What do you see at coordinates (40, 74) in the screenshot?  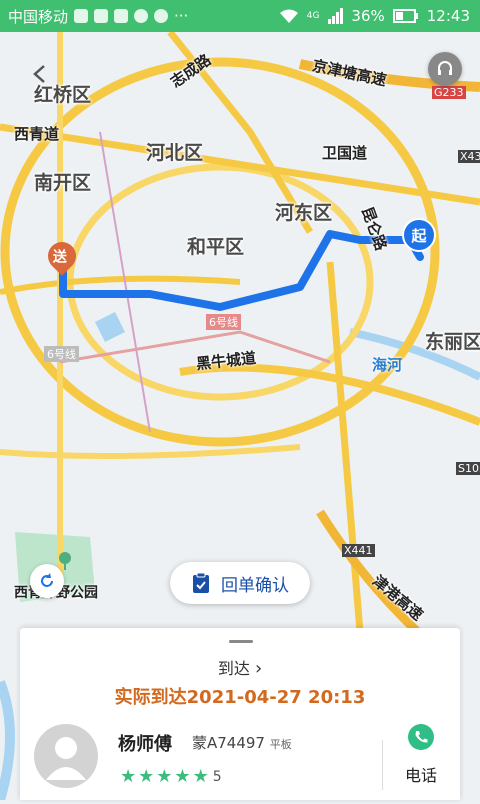 I see `back-arrow-icon` at bounding box center [40, 74].